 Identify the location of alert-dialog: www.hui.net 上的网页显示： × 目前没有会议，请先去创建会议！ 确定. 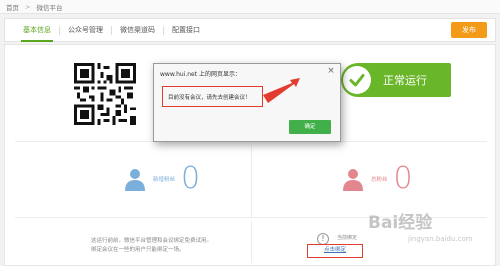
(247, 102).